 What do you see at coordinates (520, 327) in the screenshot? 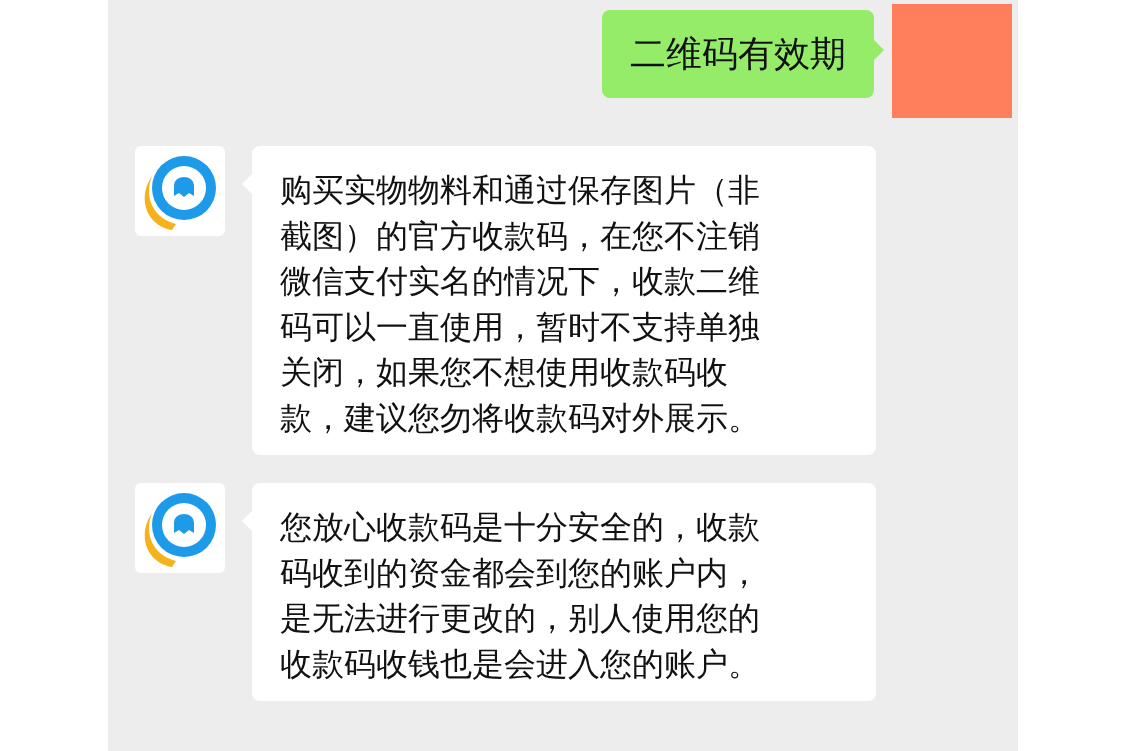
I see `message-text: 码可以一直使用，暂时不支持单独` at bounding box center [520, 327].